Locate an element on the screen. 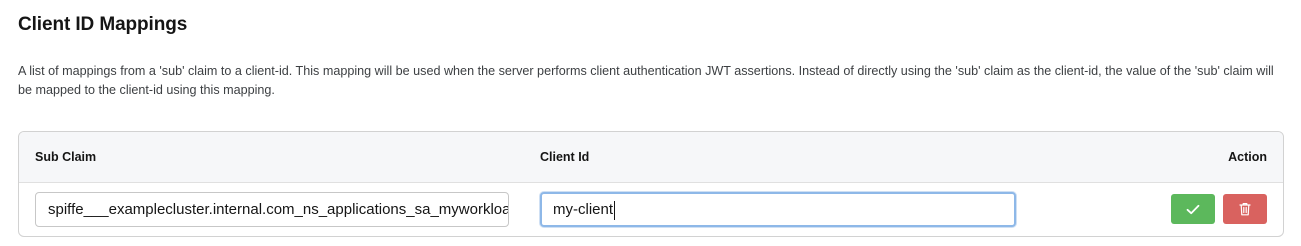 The image size is (1301, 246). column-header-sub-claim: Sub Claim is located at coordinates (66, 157).